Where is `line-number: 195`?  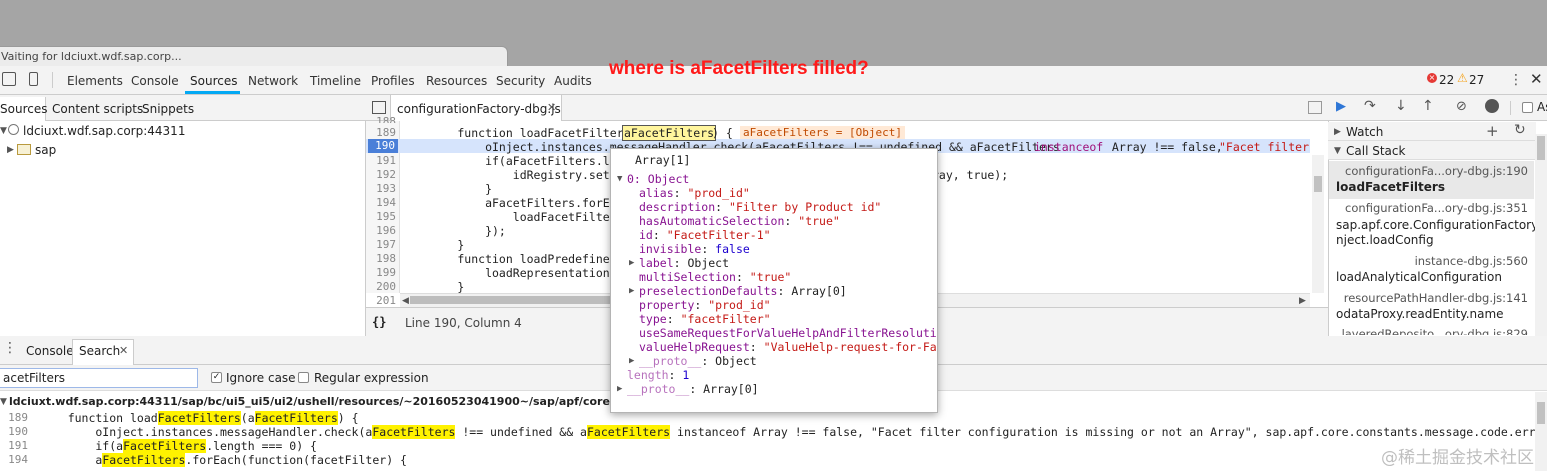
line-number: 195 is located at coordinates (381, 216).